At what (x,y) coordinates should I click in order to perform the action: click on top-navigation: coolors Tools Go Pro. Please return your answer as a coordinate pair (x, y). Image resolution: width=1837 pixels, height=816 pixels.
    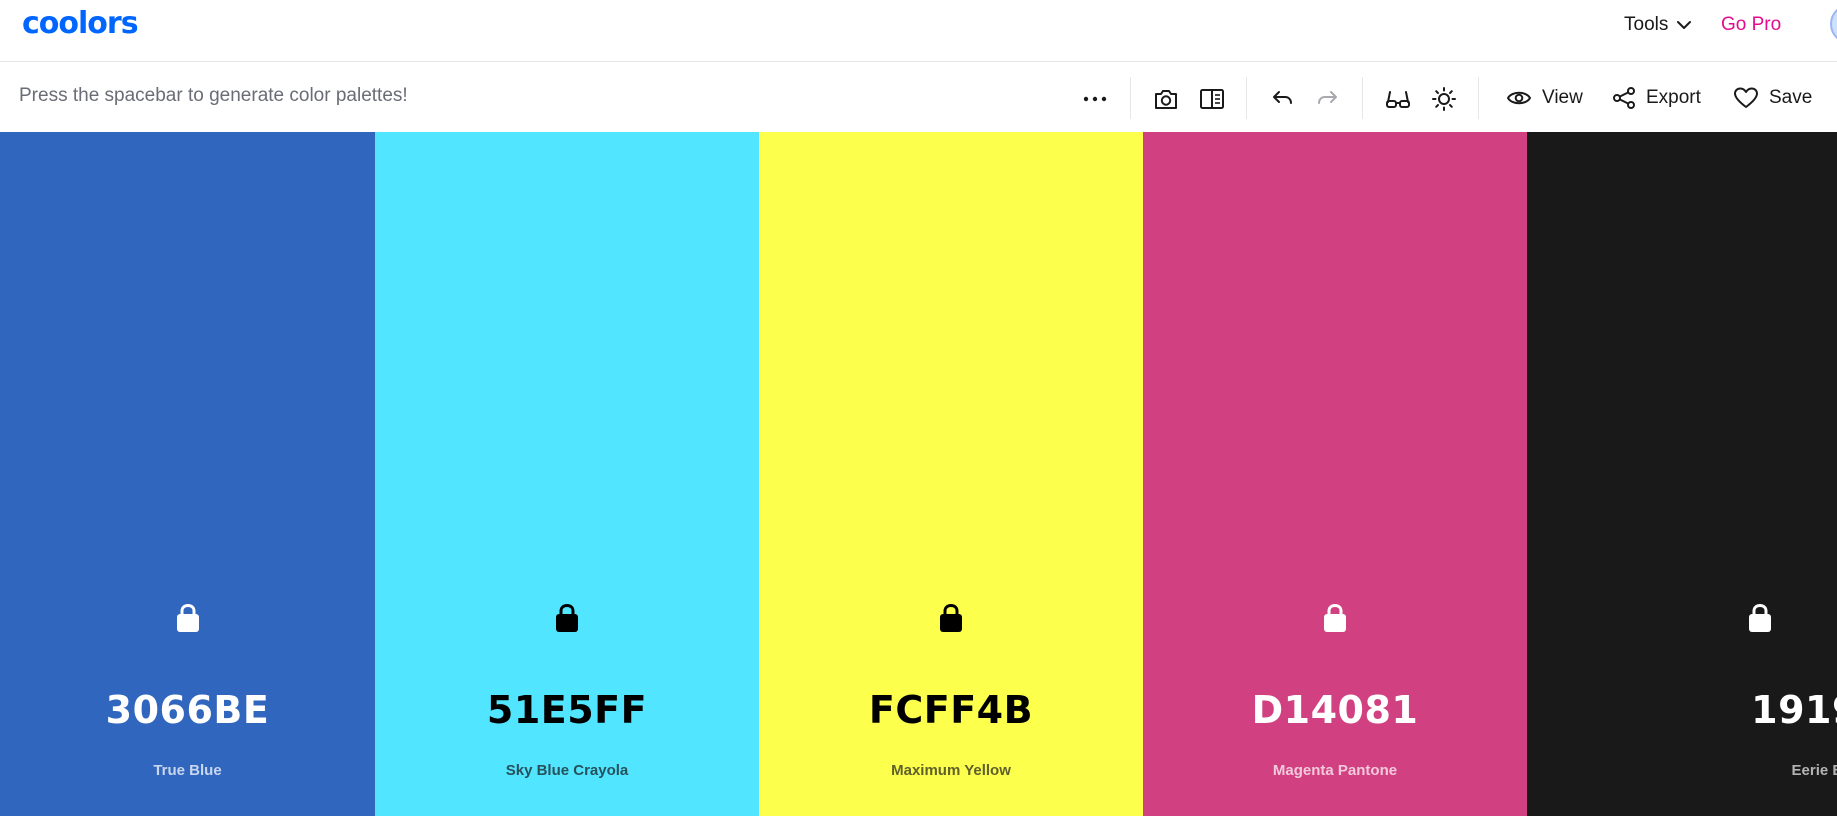
    Looking at the image, I should click on (918, 31).